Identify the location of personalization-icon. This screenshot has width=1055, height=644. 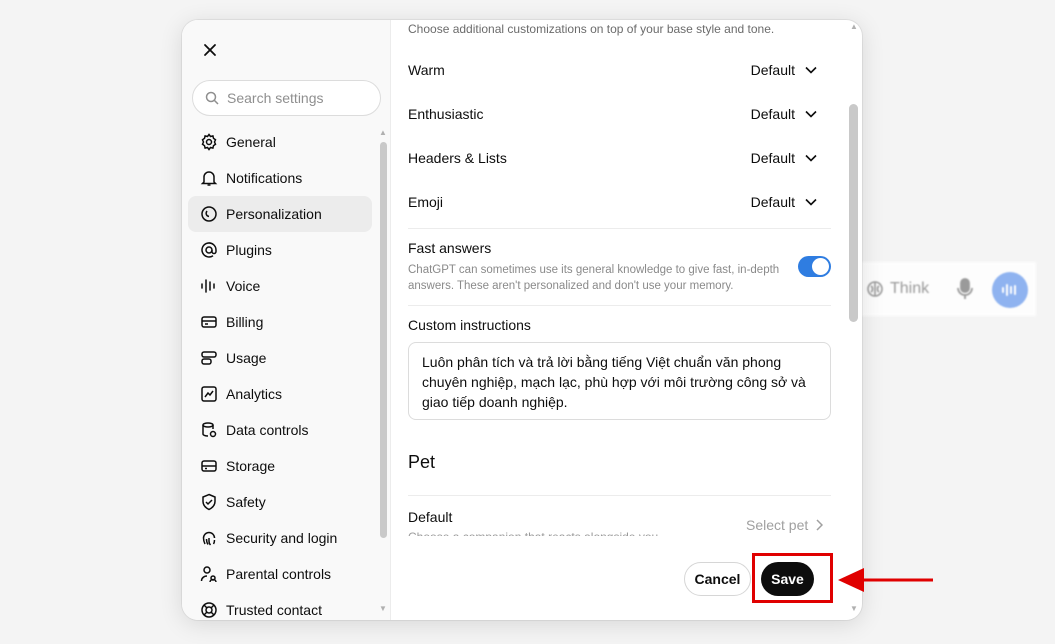
(209, 214).